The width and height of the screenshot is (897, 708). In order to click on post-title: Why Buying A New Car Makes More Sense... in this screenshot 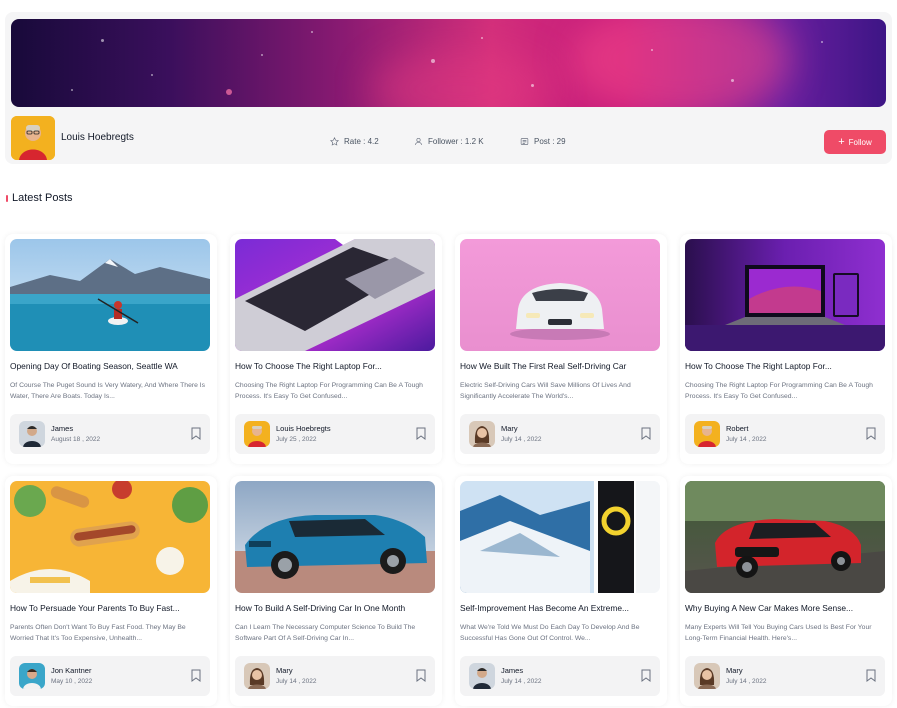, I will do `click(785, 608)`.